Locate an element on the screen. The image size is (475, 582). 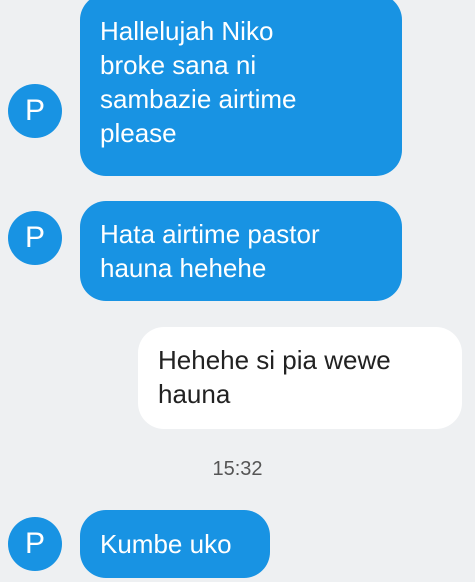
incoming-message: Kumbe uko is located at coordinates (175, 544).